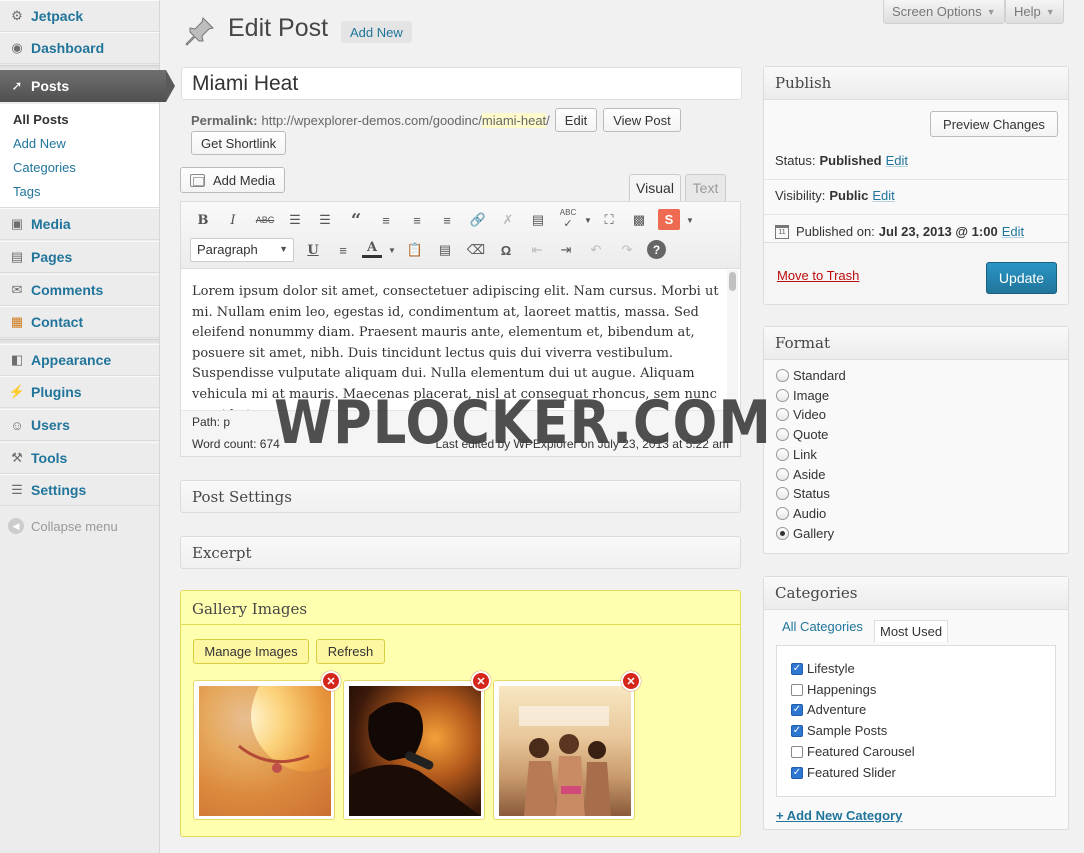 The height and width of the screenshot is (853, 1084). What do you see at coordinates (460, 496) in the screenshot?
I see `post-settings-box: Post Settings` at bounding box center [460, 496].